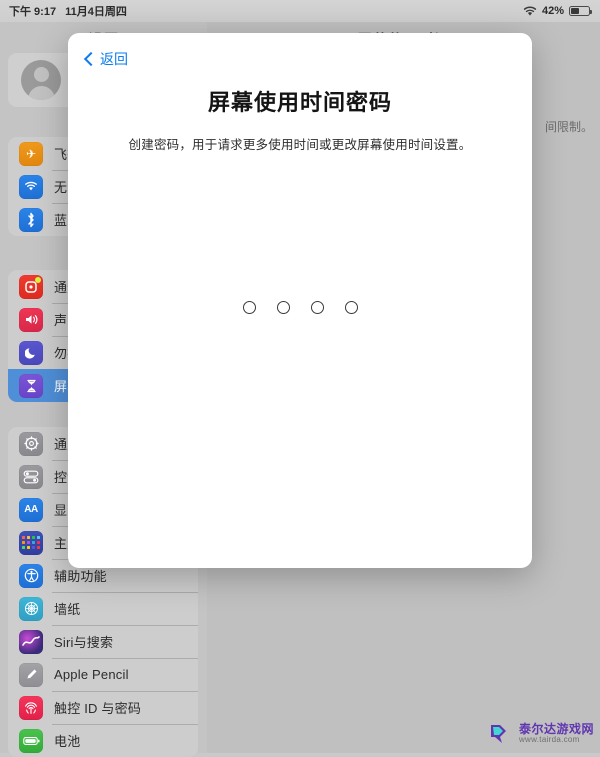 This screenshot has height=757, width=600. I want to click on moon-icon, so click(31, 352).